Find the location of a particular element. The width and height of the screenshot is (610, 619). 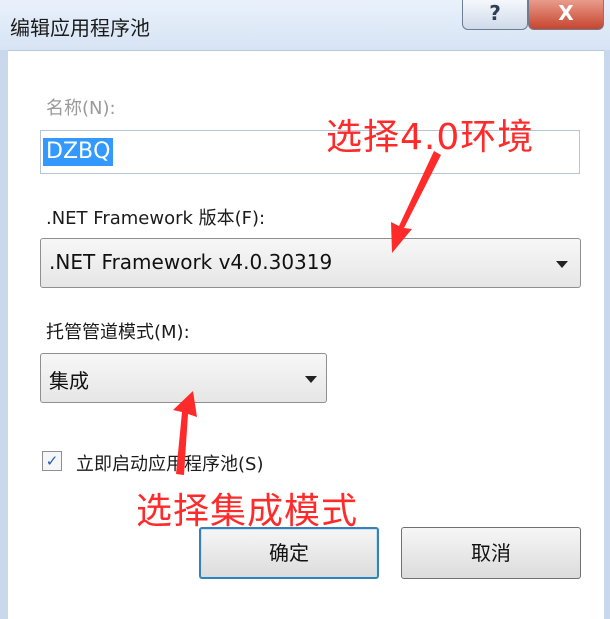

annotation-framework-note: 选择4.0环境 is located at coordinates (430, 137).